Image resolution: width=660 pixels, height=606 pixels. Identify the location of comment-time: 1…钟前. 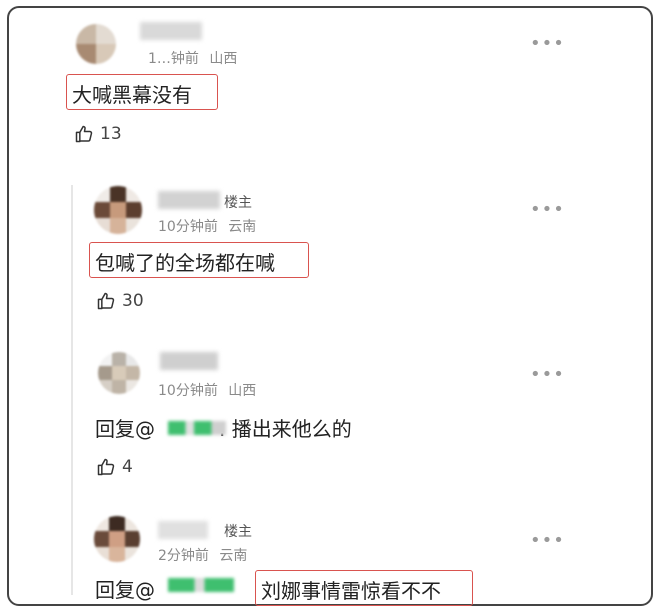
(173, 59).